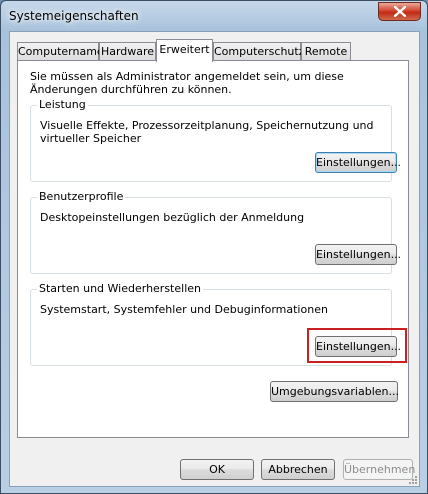  I want to click on group-label-leistung: Leistung, so click(62, 105).